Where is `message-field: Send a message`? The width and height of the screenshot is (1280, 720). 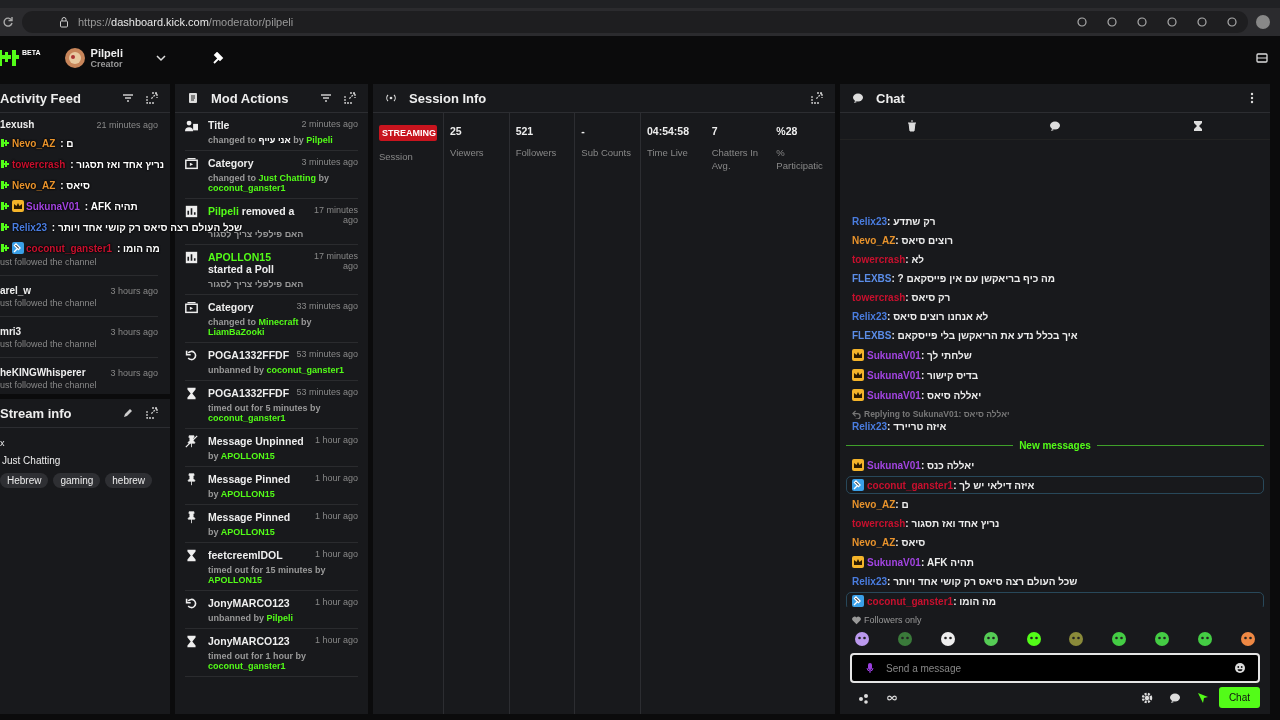
message-field: Send a message is located at coordinates (1055, 668).